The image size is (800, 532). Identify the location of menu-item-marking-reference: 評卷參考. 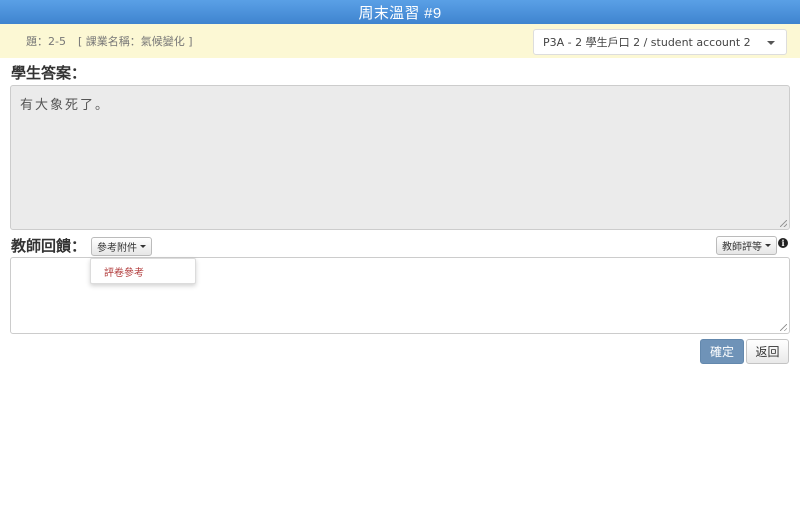
(124, 271).